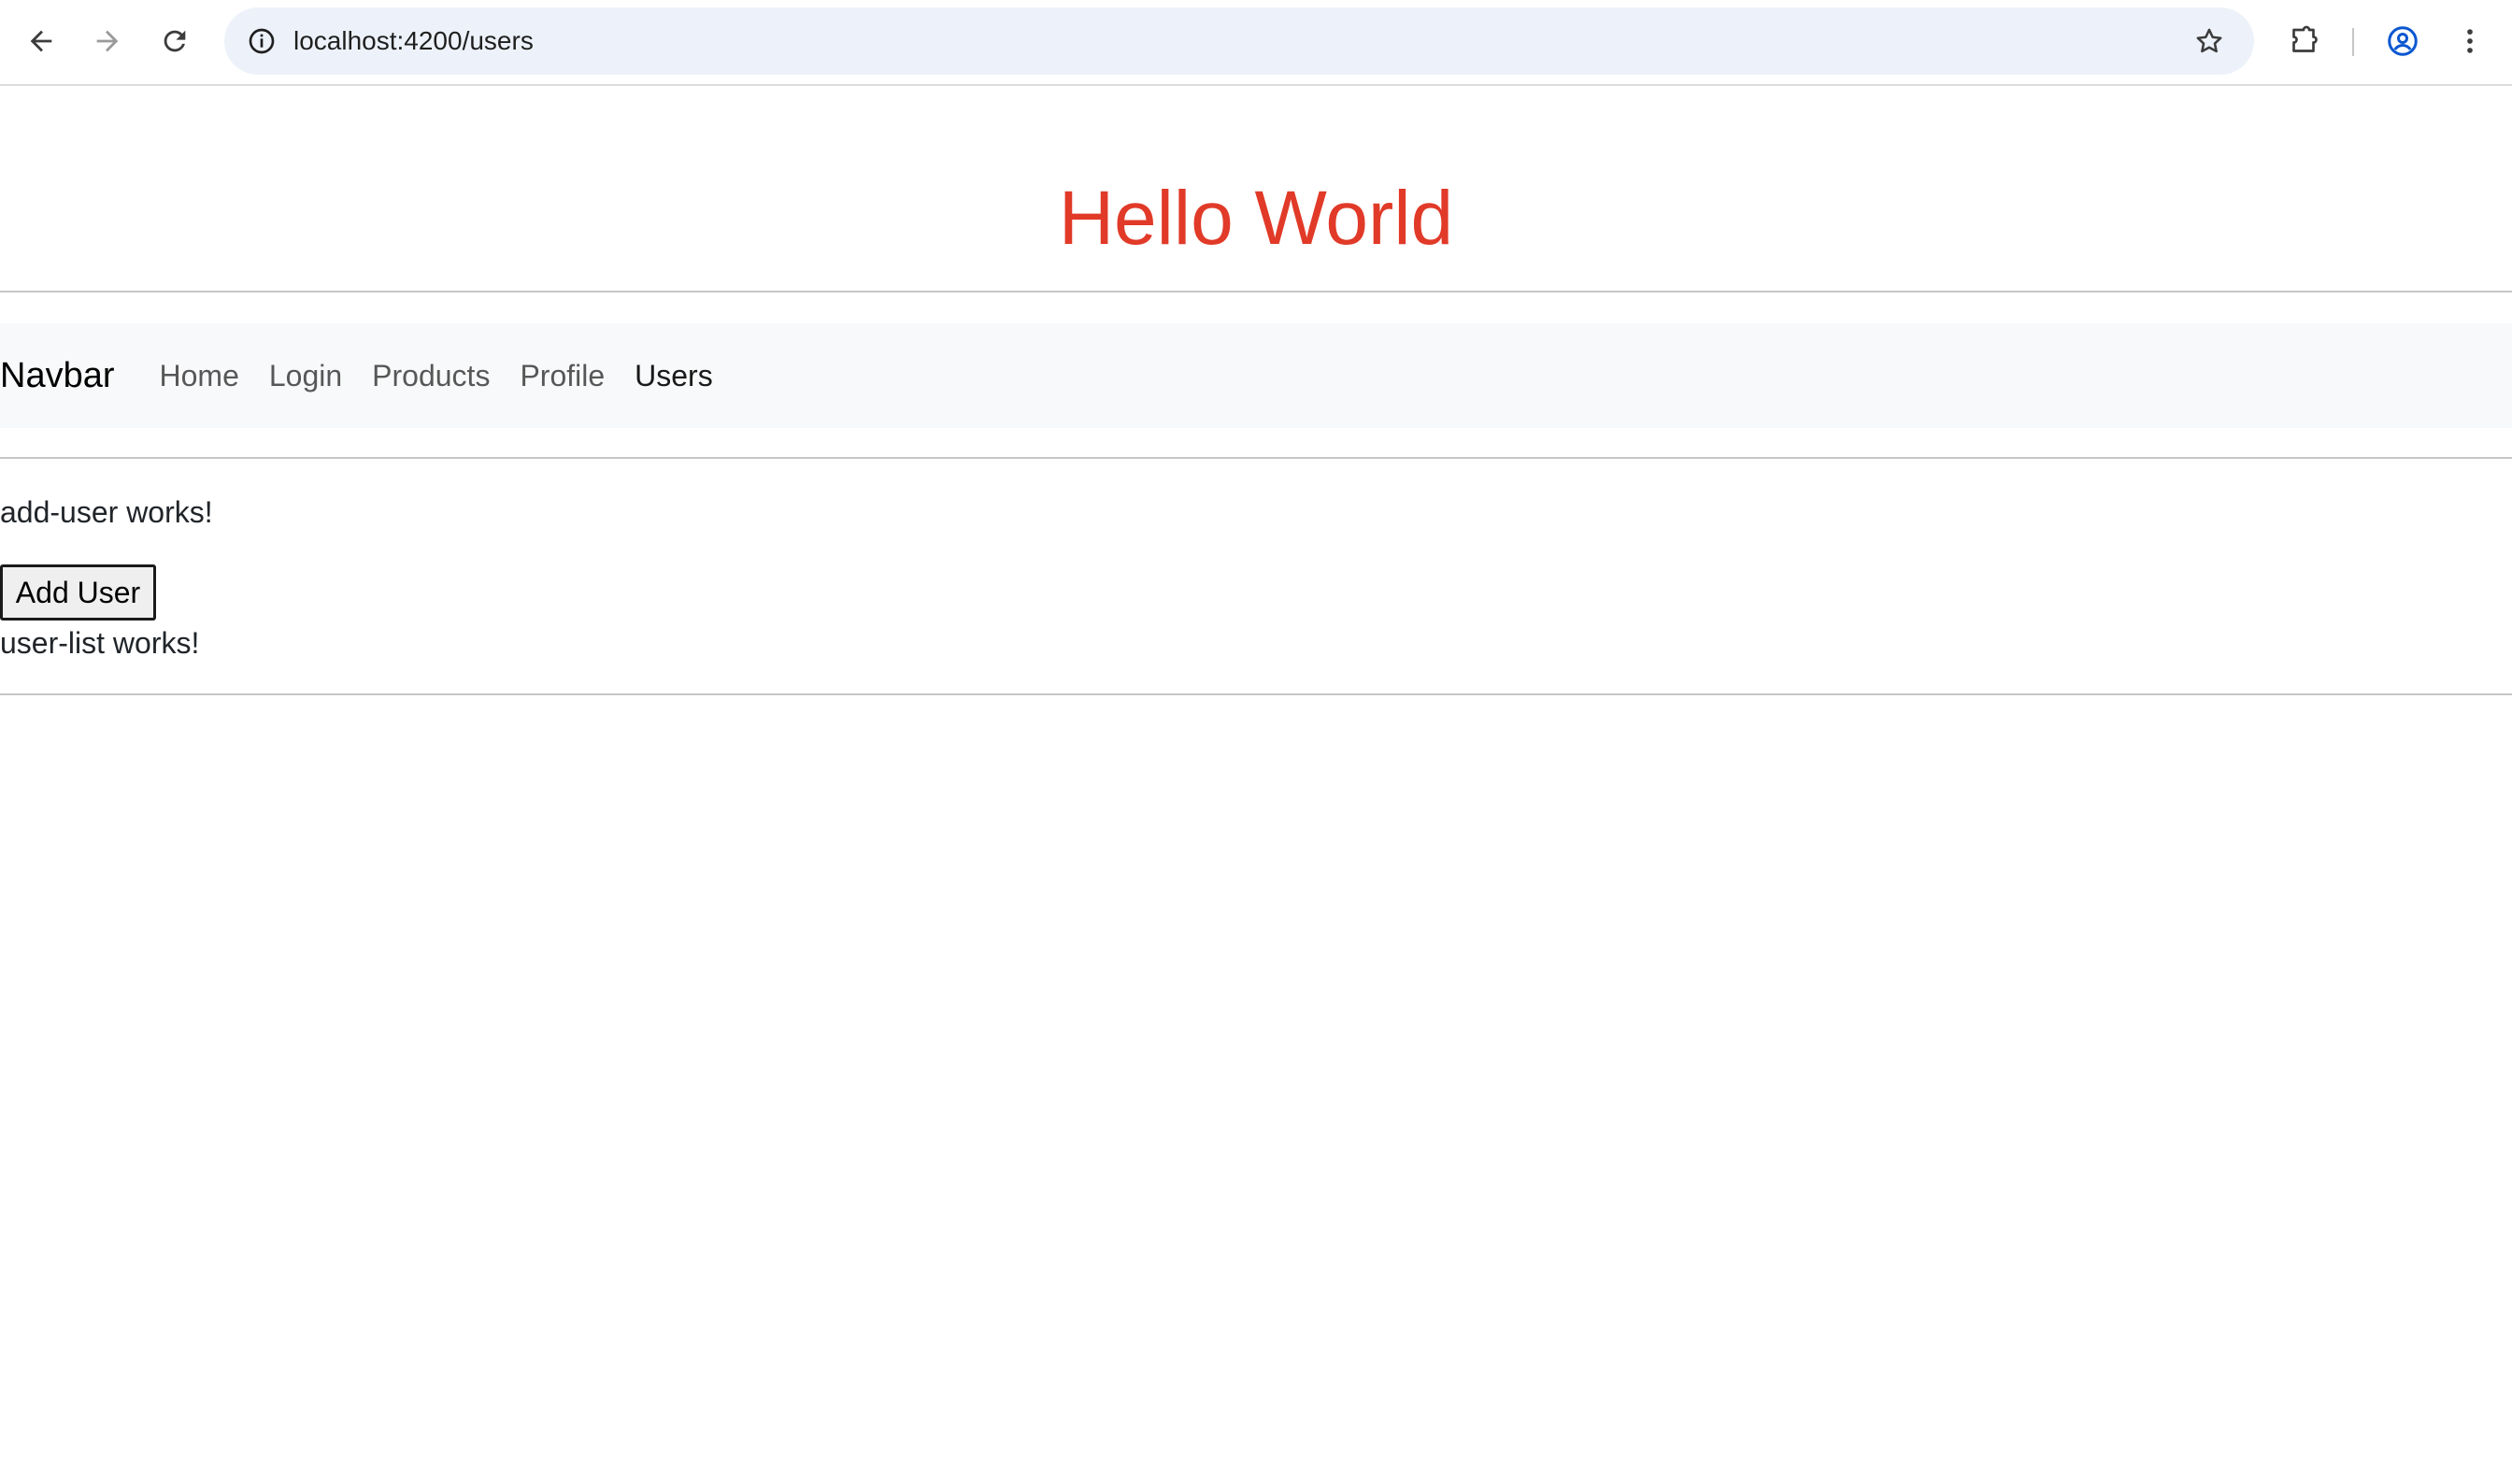 The width and height of the screenshot is (2512, 1484). I want to click on reload-icon, so click(175, 41).